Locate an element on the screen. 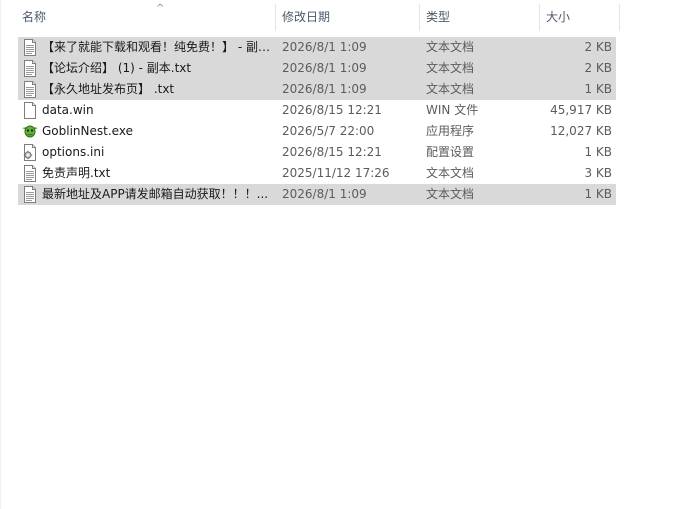  file-row: 免责声明.txt 2025/11/12 17:26 文本文档 3 KB is located at coordinates (317, 173).